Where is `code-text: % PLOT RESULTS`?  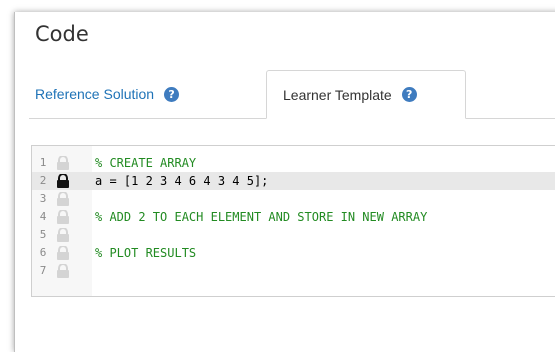 code-text: % PLOT RESULTS is located at coordinates (146, 253).